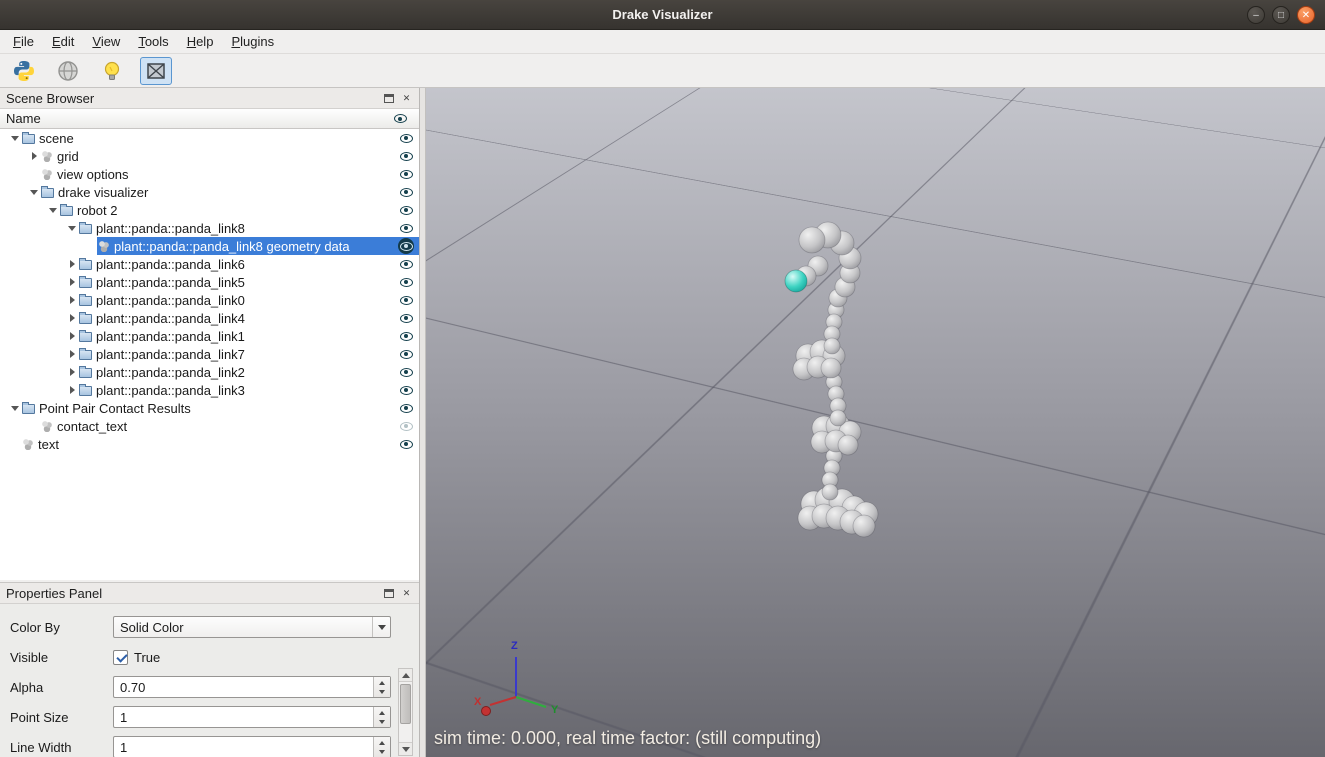  What do you see at coordinates (209, 192) in the screenshot?
I see `tree-row-drake-visualizer: drake visualizer` at bounding box center [209, 192].